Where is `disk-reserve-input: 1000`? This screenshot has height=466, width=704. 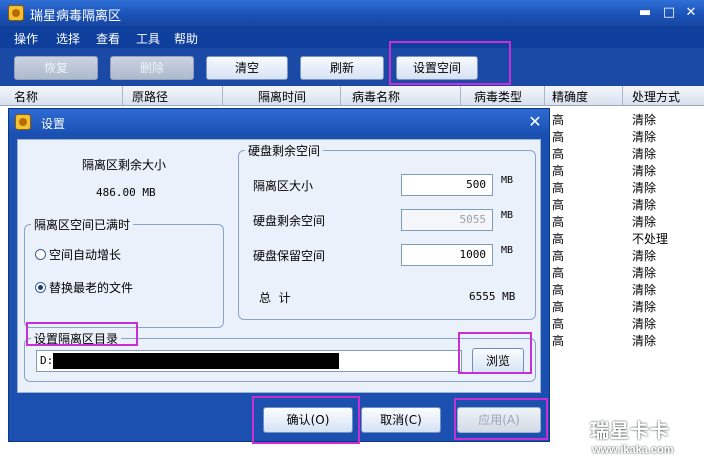 disk-reserve-input: 1000 is located at coordinates (447, 255).